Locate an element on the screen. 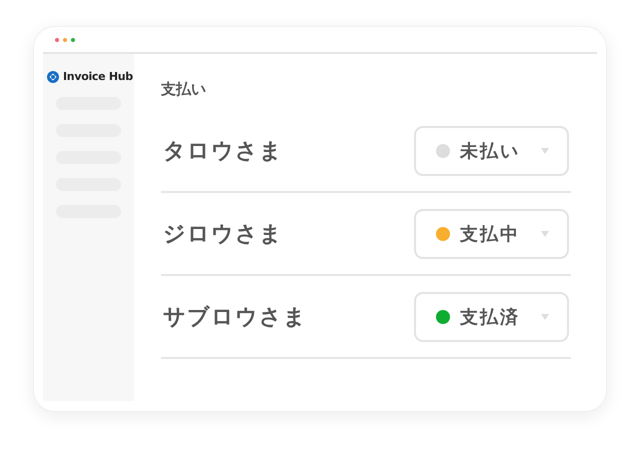  page-title: 支払い is located at coordinates (184, 90).